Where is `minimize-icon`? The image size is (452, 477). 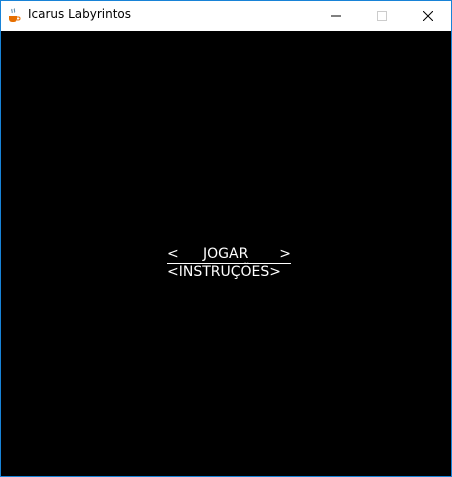 minimize-icon is located at coordinates (336, 16).